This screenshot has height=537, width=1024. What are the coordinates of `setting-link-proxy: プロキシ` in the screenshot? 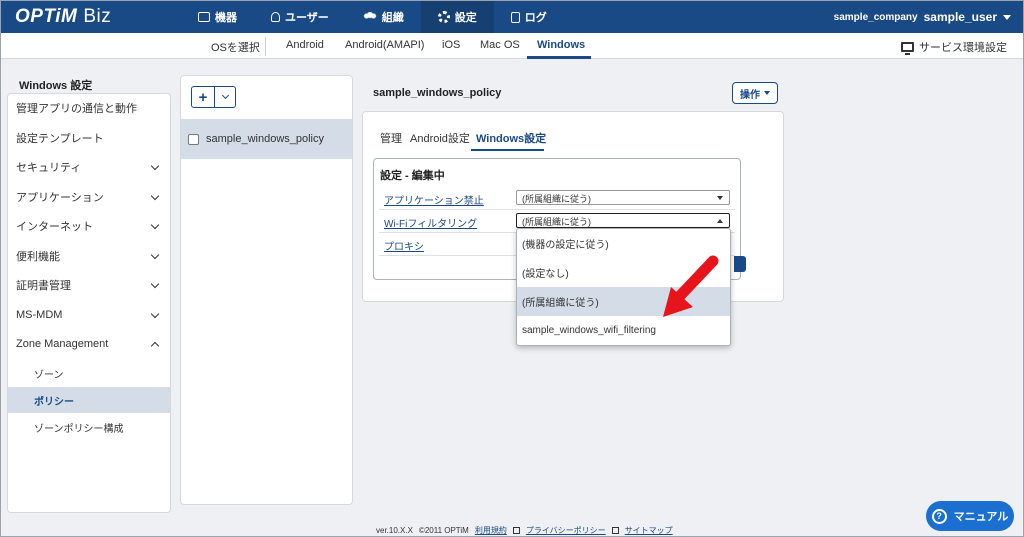 It's located at (404, 245).